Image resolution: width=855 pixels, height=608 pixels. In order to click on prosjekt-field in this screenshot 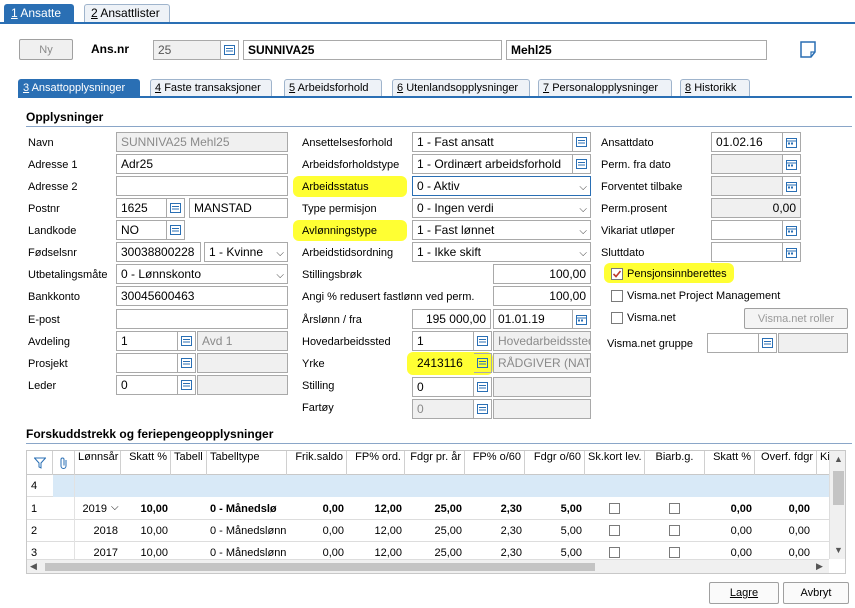, I will do `click(147, 363)`.